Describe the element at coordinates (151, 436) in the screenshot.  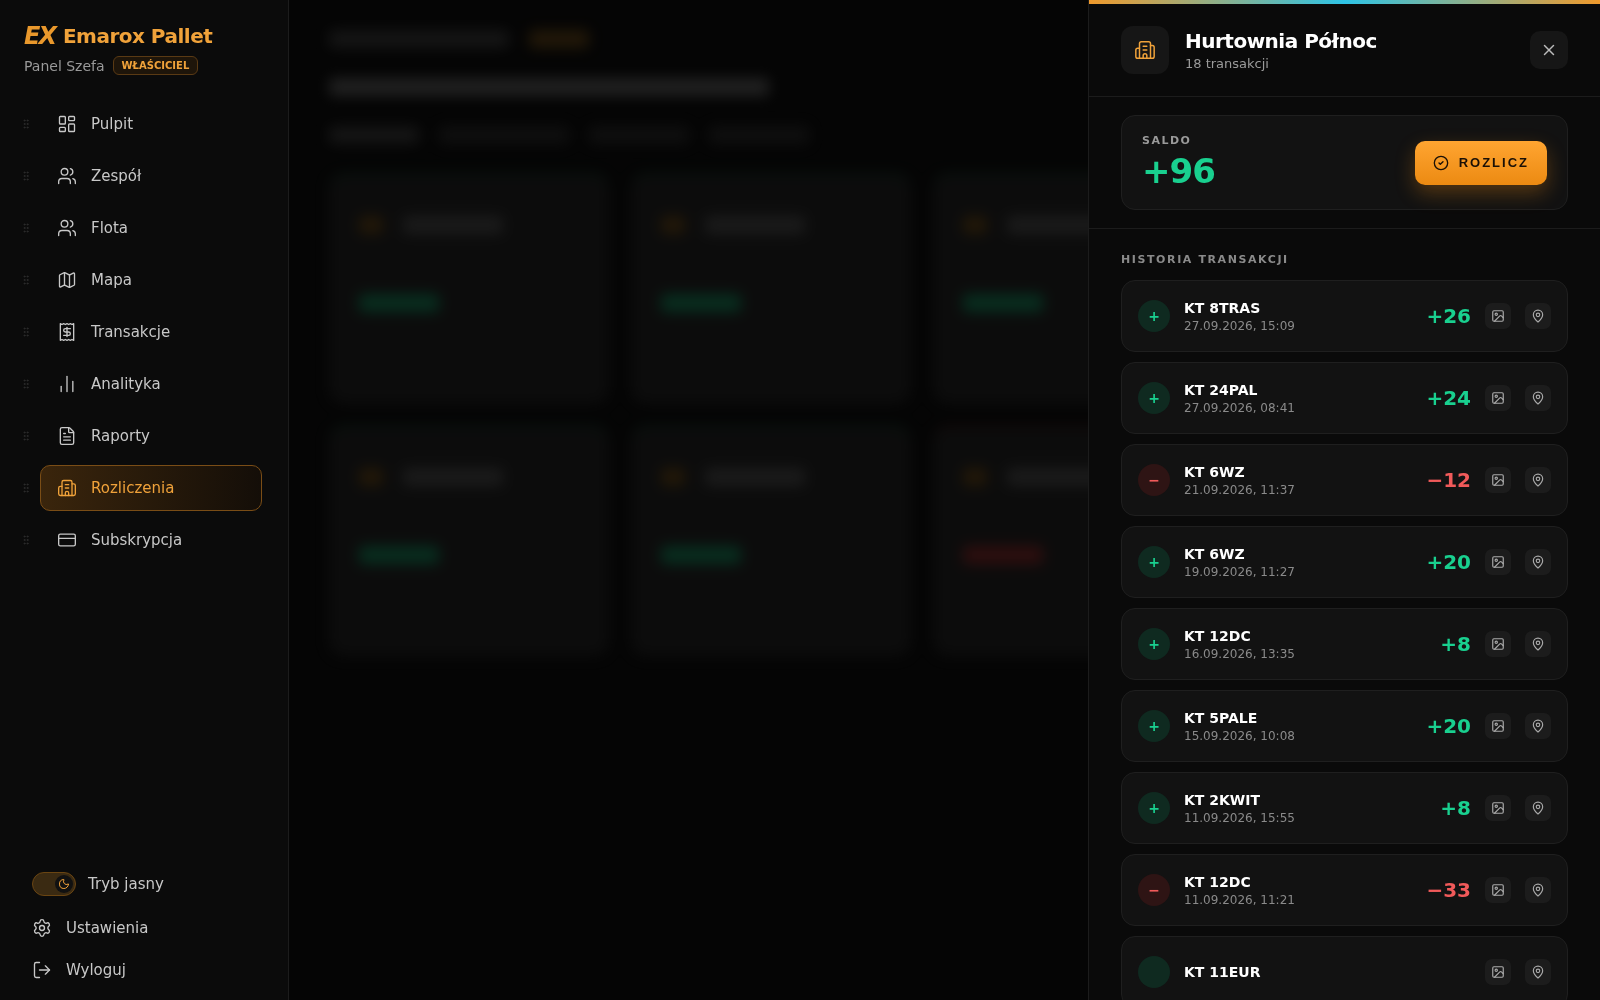
I see `nav-item: Raporty` at that location.